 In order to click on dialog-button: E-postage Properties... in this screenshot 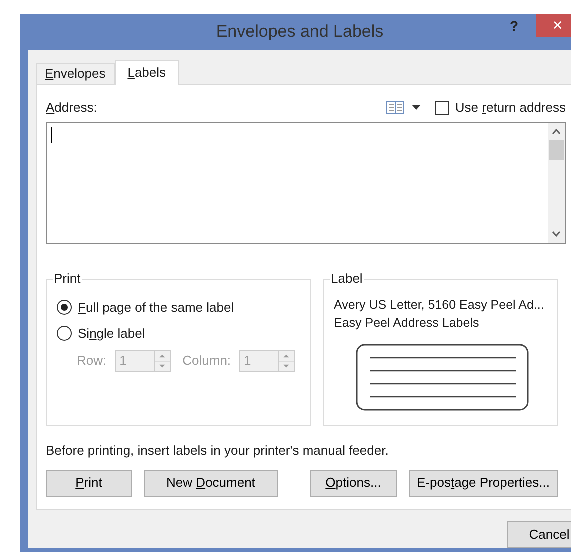, I will do `click(483, 483)`.